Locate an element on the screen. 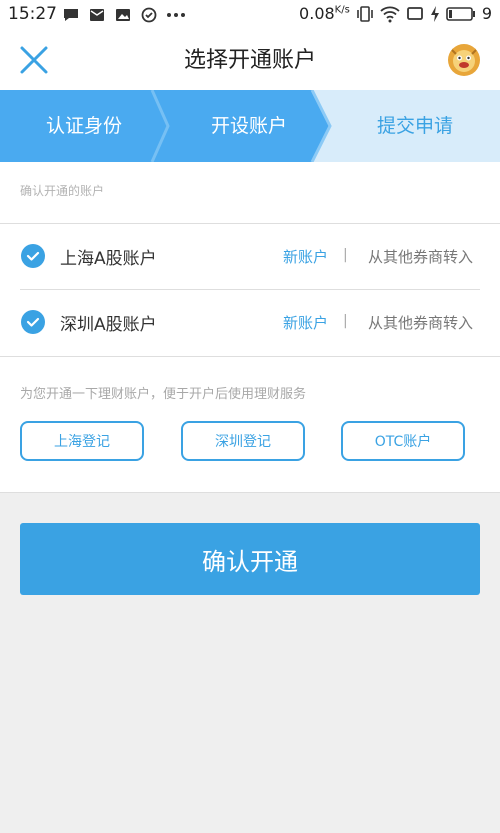 The height and width of the screenshot is (833, 500). nav-bar: 选择开通账户 is located at coordinates (250, 60).